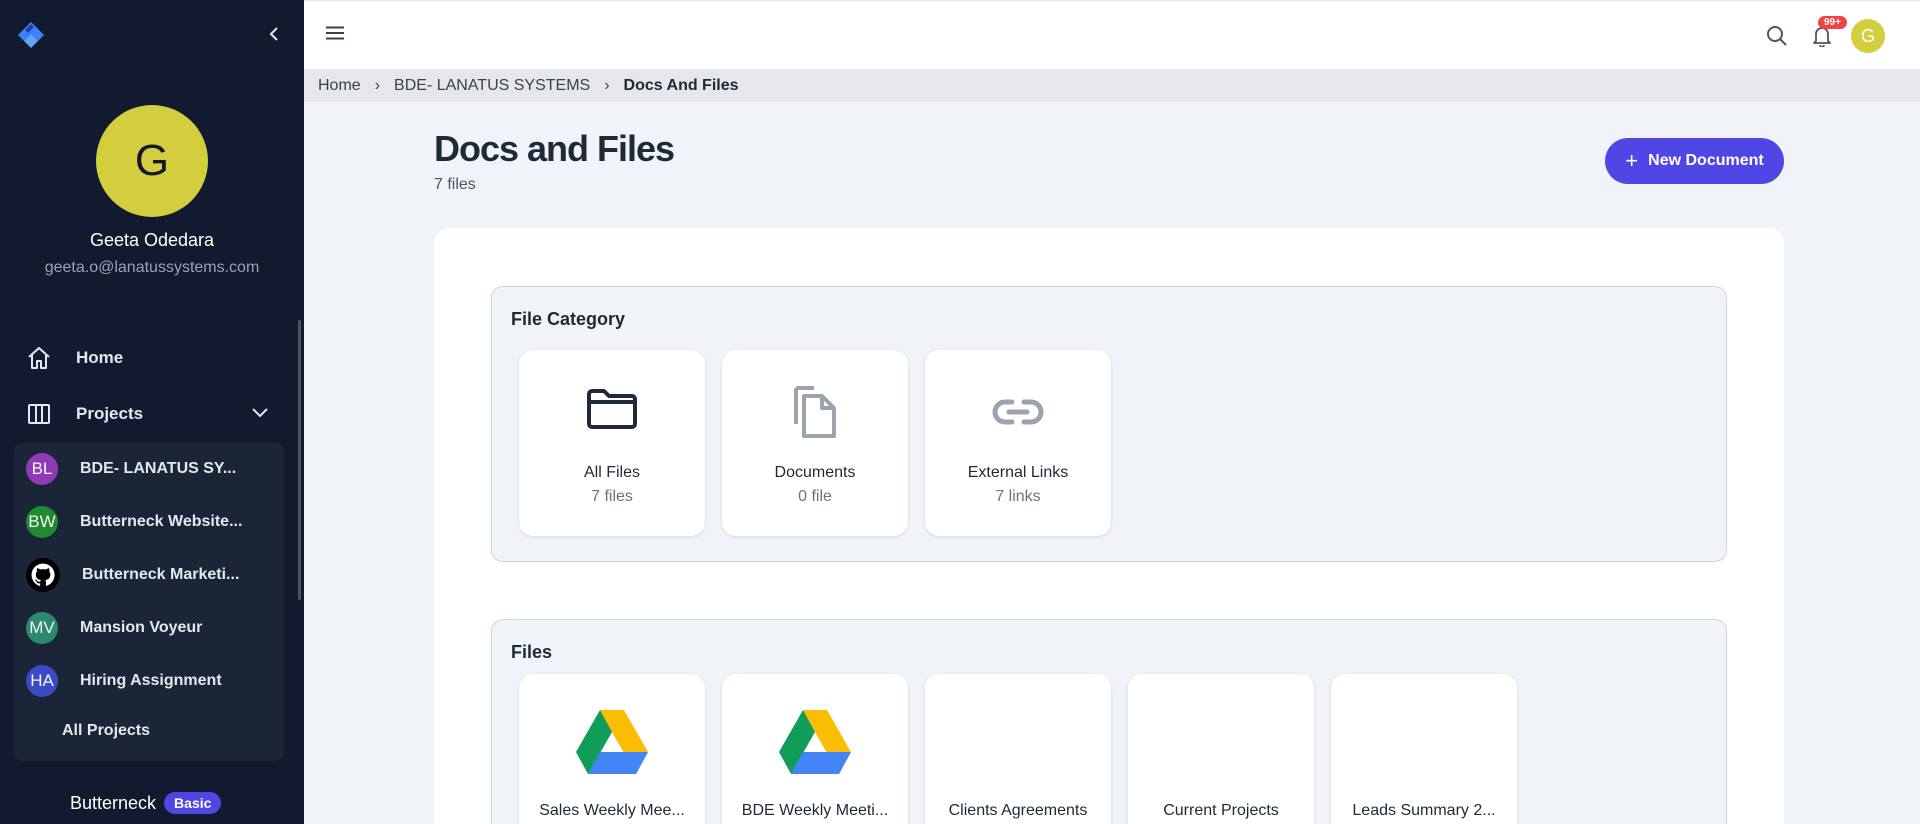 Image resolution: width=1920 pixels, height=824 pixels. I want to click on project-name: Hiring Assignment, so click(151, 680).